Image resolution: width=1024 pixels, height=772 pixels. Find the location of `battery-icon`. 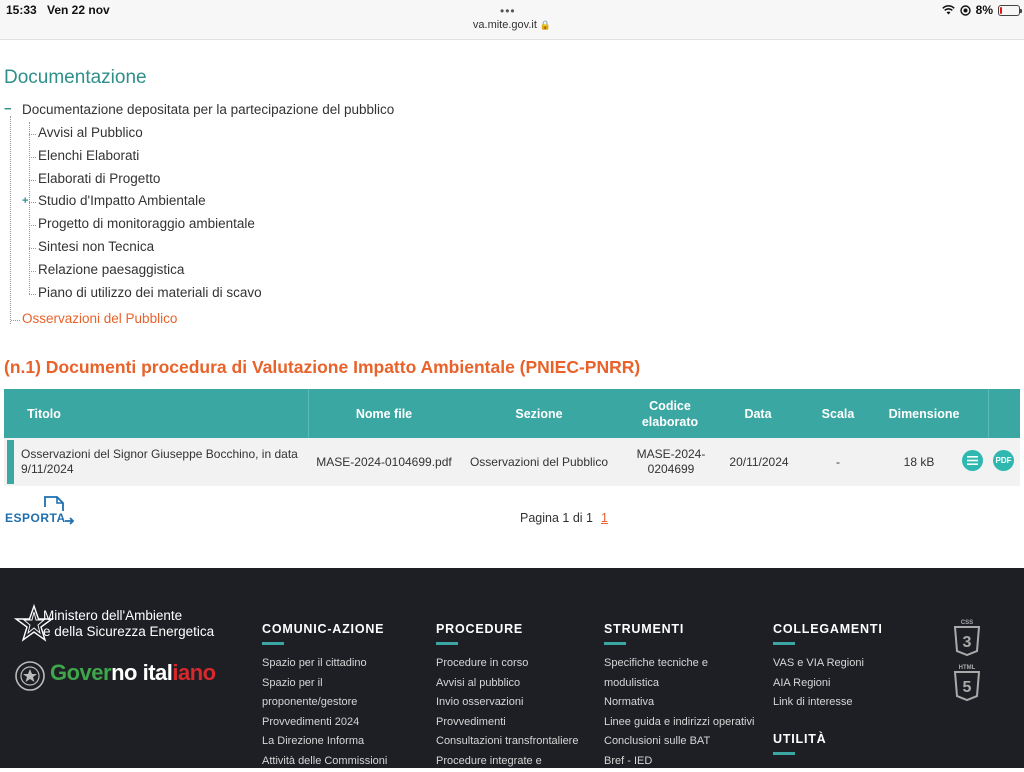

battery-icon is located at coordinates (1010, 10).